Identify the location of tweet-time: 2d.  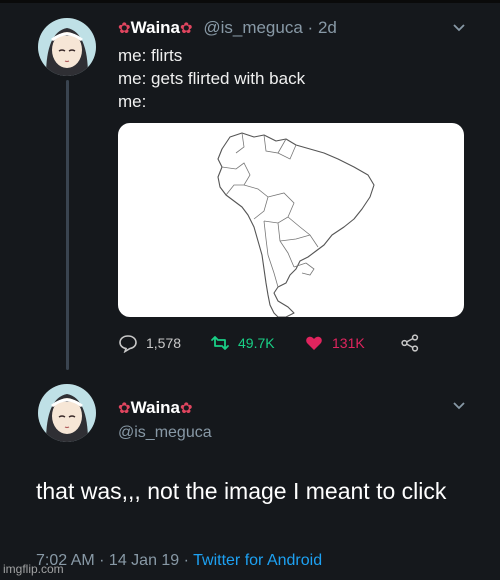
(327, 27).